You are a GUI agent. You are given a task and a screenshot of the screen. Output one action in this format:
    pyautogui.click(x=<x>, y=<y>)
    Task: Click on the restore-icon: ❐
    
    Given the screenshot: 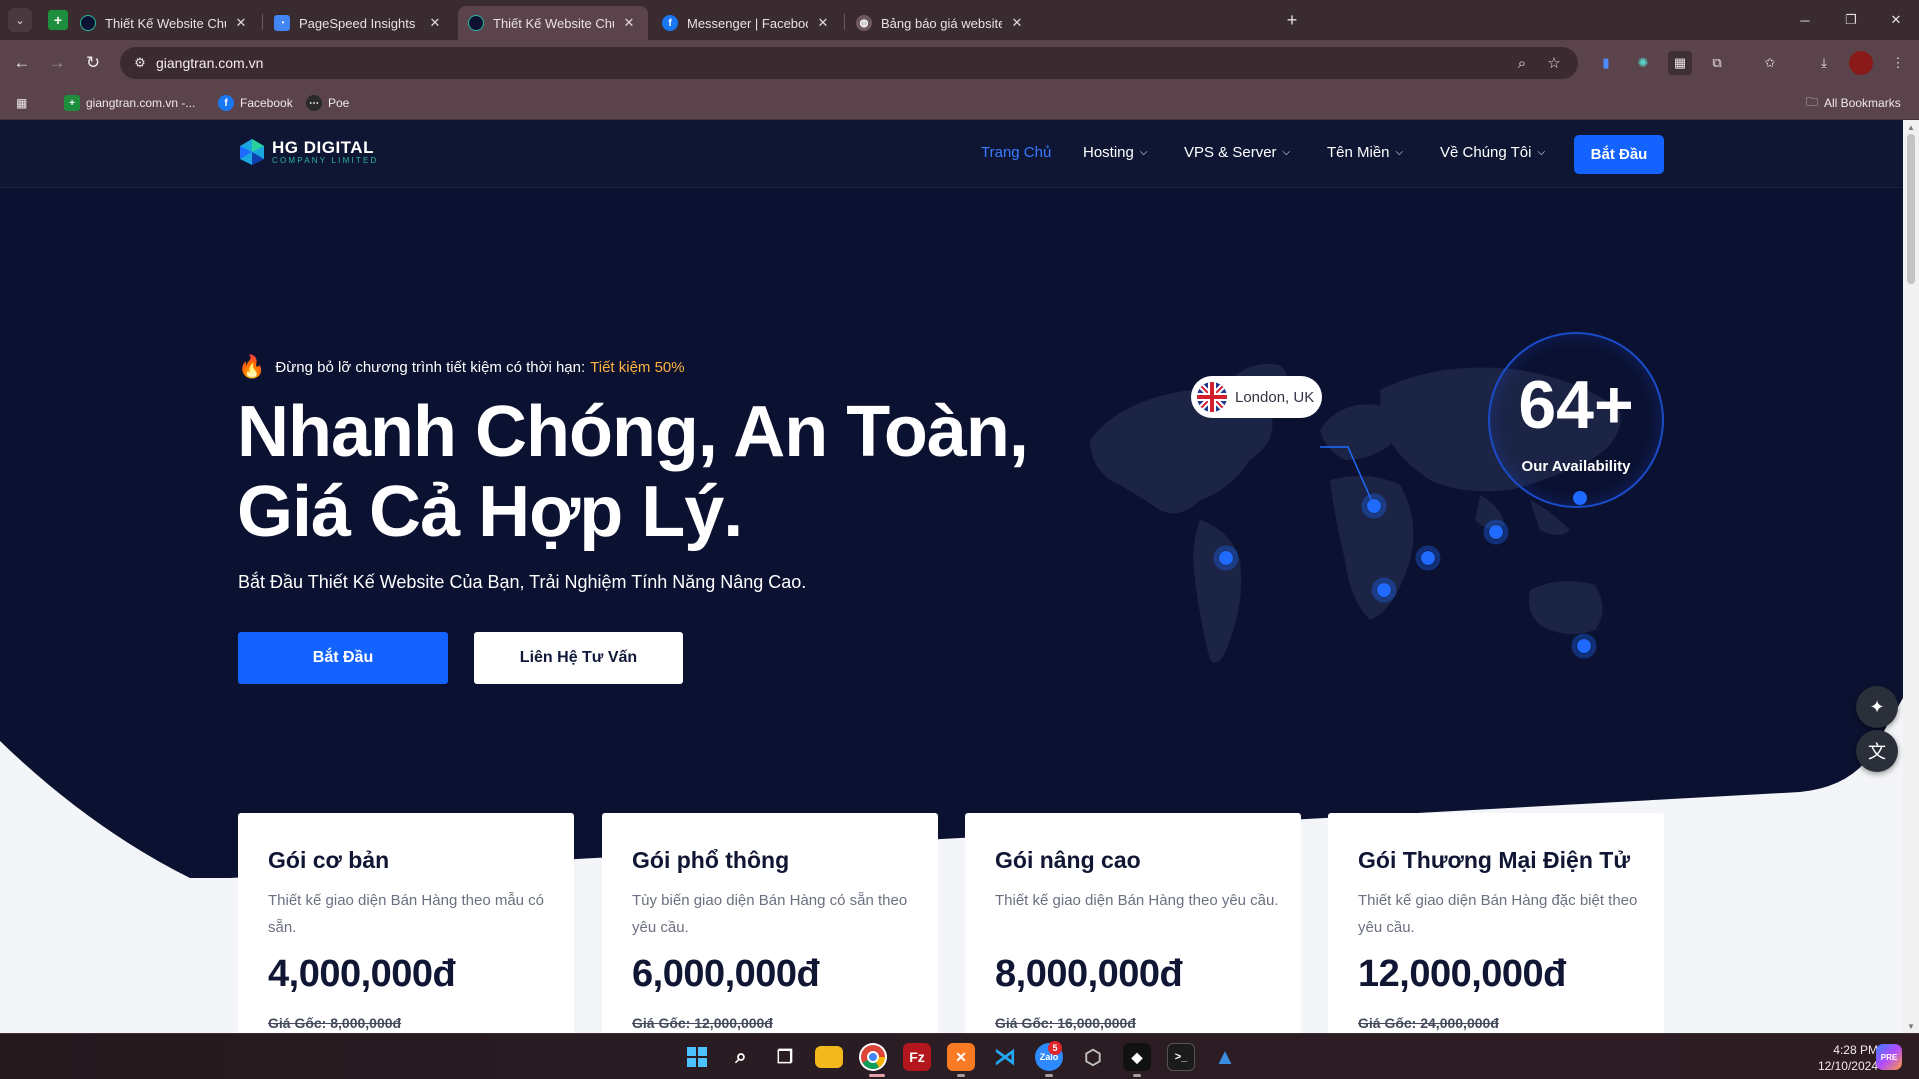 What is the action you would take?
    pyautogui.click(x=1851, y=20)
    